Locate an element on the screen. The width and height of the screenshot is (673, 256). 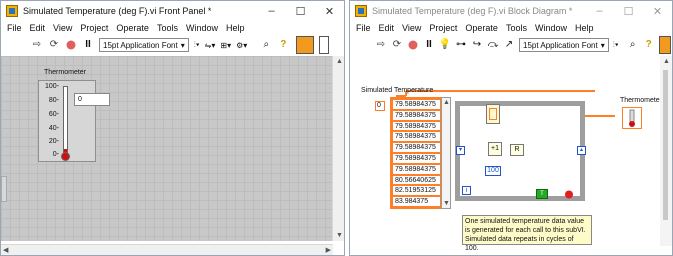
scrollbar-thumb is located at coordinates (665, 145).